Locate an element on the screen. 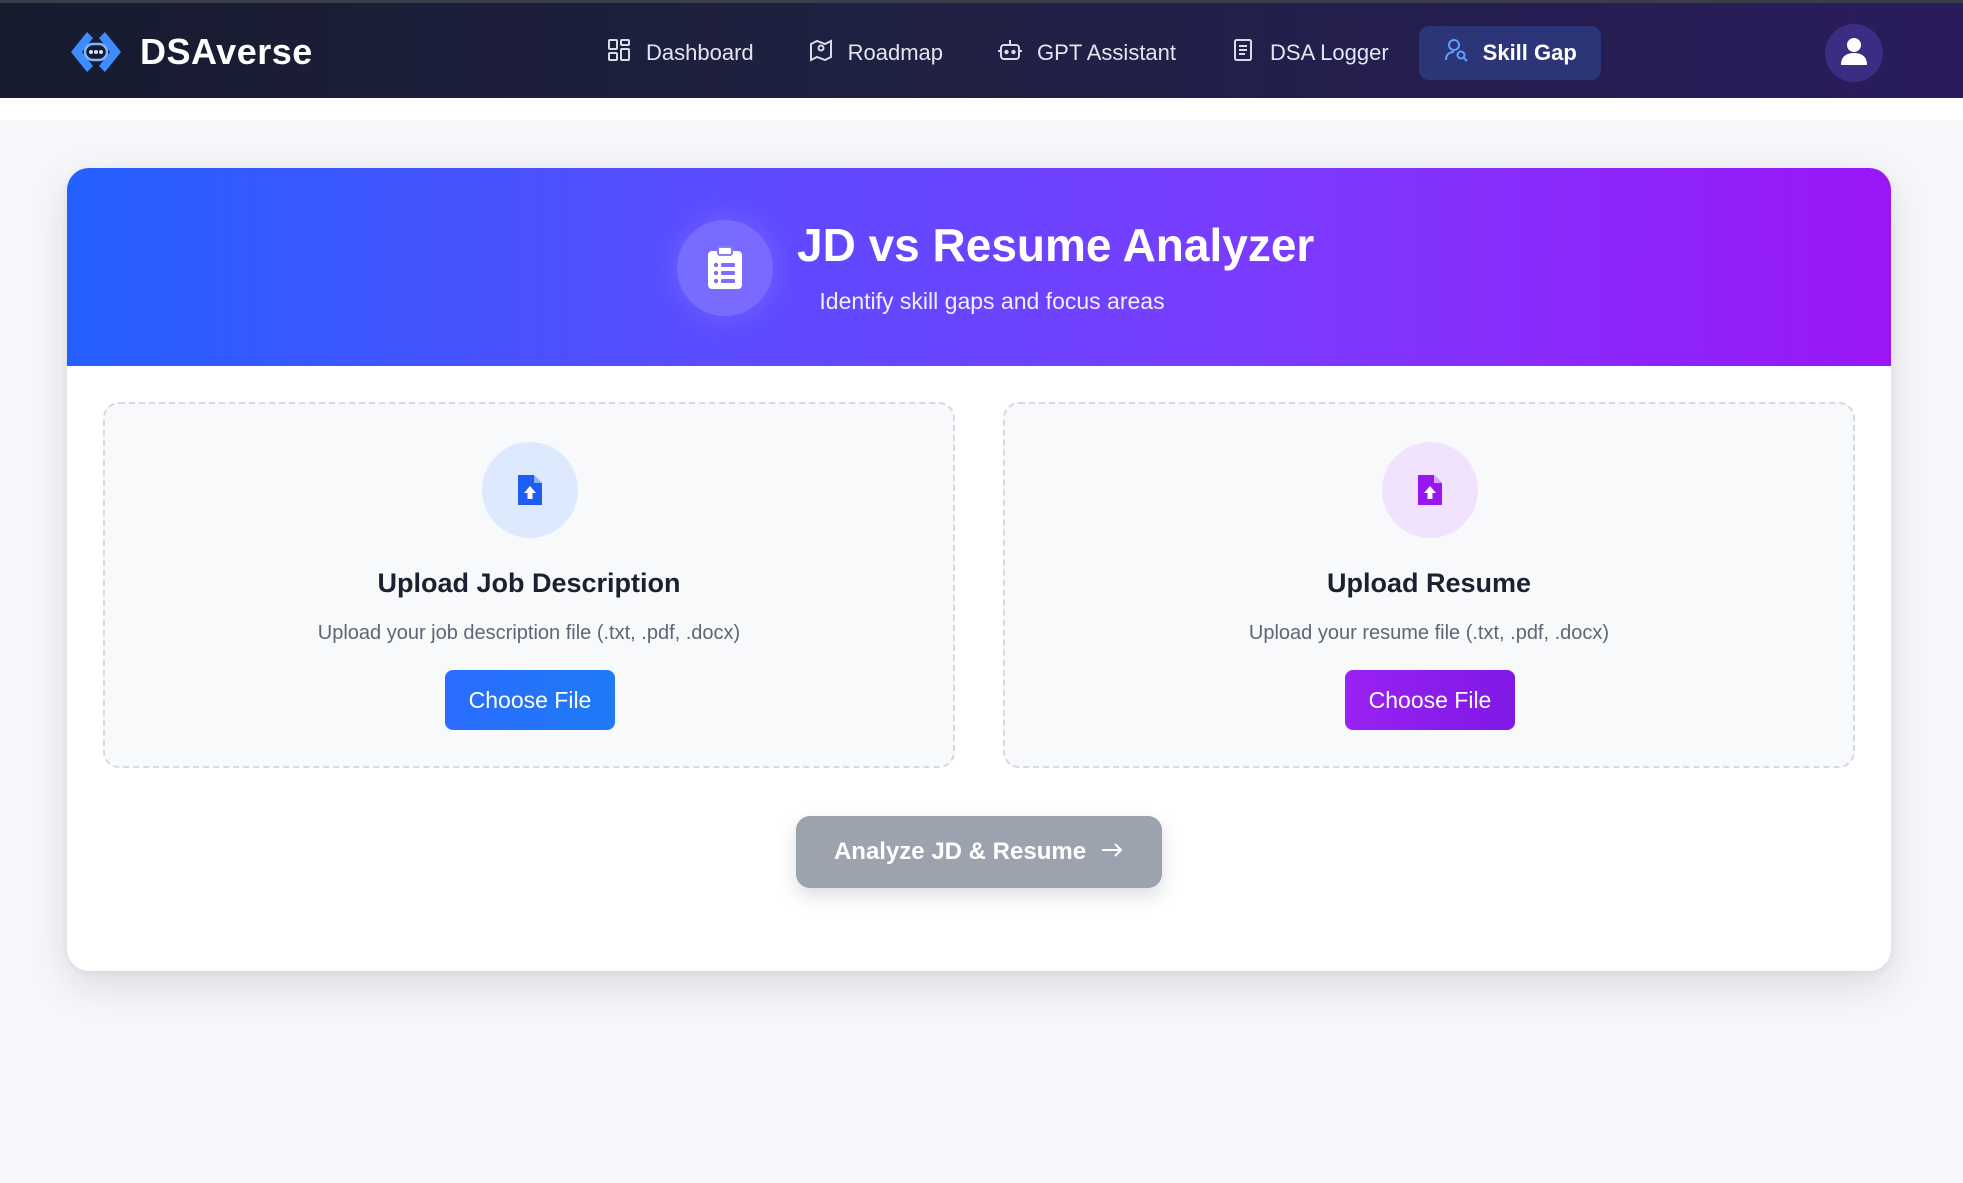 Image resolution: width=1963 pixels, height=1183 pixels. brand: DSAverse is located at coordinates (189, 52).